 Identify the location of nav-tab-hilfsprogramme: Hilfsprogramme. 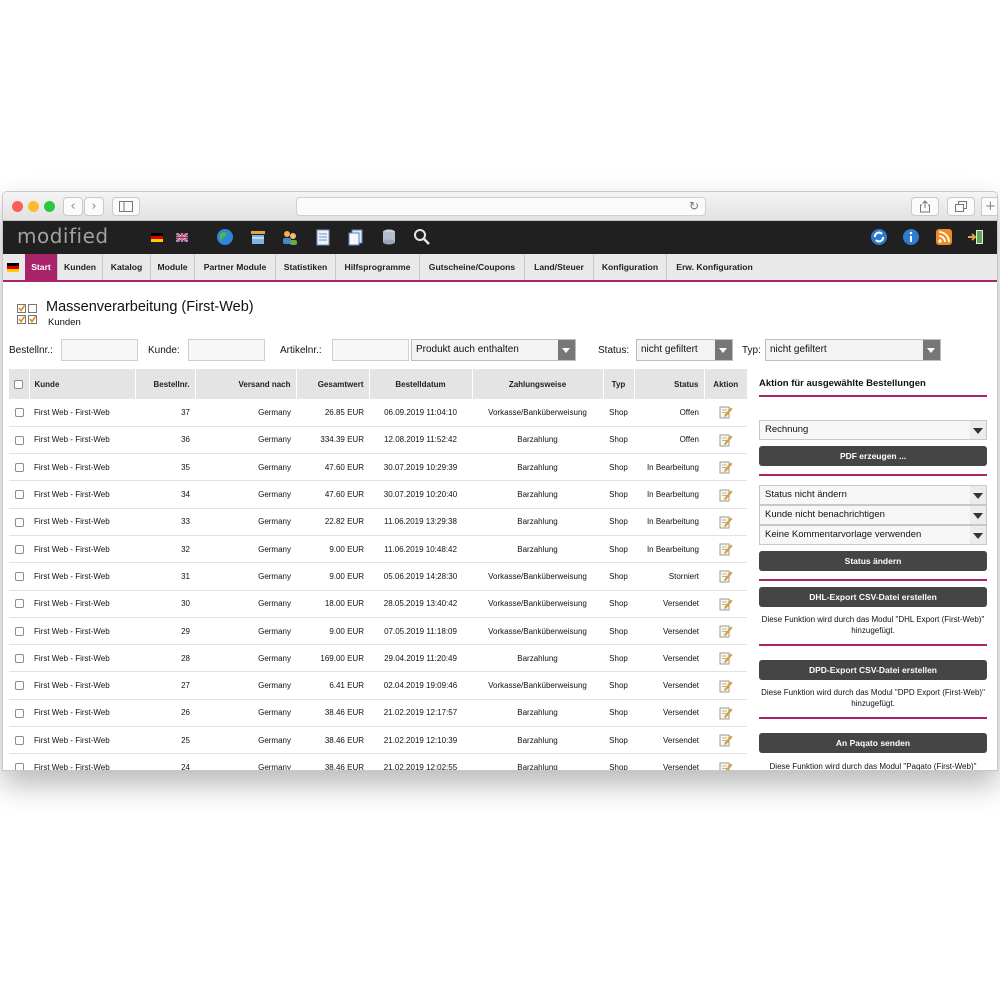
(378, 267).